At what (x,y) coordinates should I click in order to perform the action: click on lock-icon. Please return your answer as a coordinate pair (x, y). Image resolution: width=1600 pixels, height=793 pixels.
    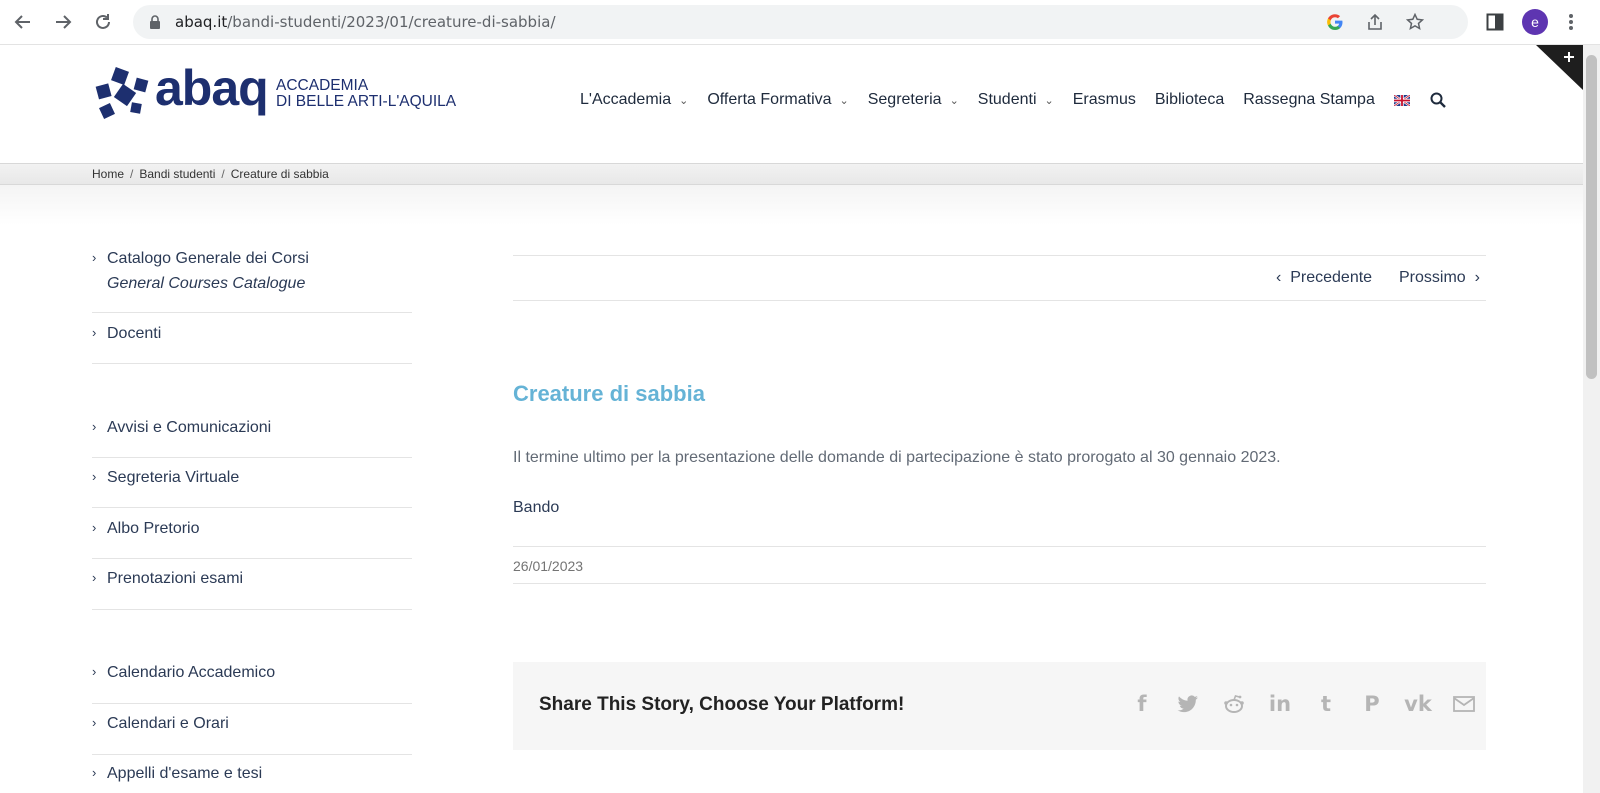
    Looking at the image, I should click on (155, 24).